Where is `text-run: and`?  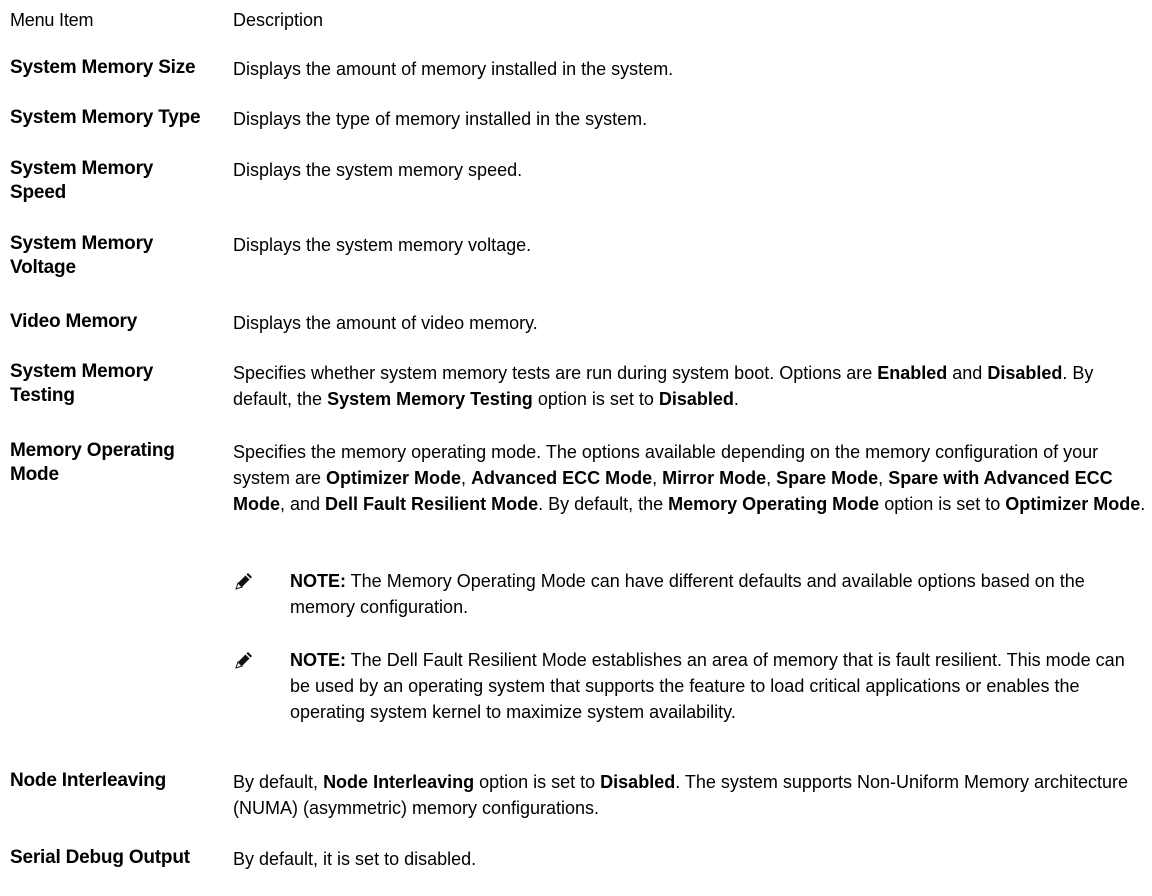 text-run: and is located at coordinates (967, 373).